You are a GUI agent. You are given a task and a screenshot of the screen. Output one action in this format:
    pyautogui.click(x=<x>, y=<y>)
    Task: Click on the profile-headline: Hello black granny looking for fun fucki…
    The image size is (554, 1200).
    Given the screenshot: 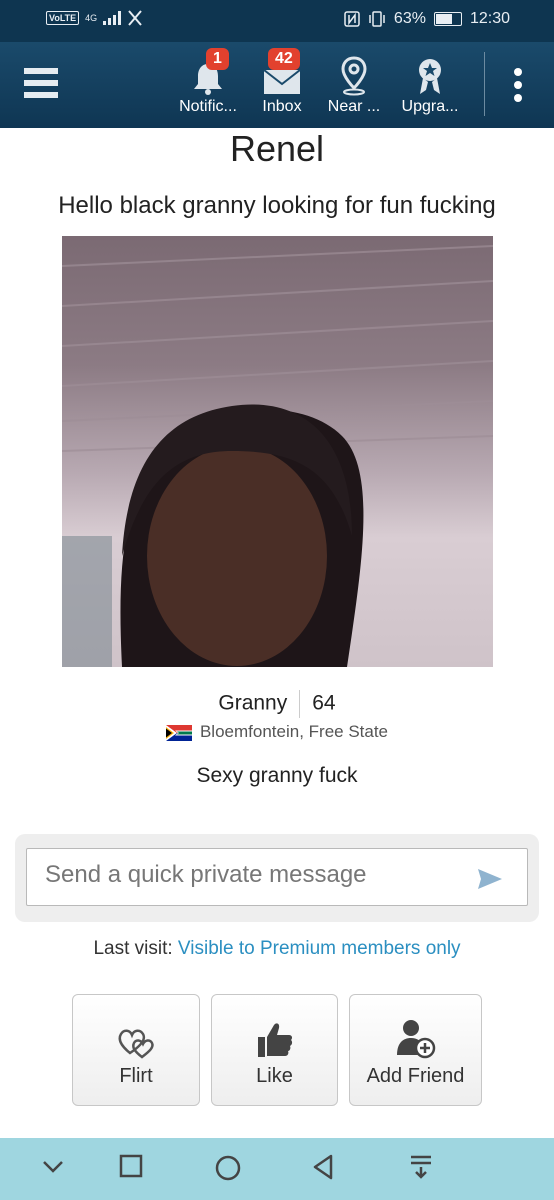 What is the action you would take?
    pyautogui.click(x=277, y=205)
    